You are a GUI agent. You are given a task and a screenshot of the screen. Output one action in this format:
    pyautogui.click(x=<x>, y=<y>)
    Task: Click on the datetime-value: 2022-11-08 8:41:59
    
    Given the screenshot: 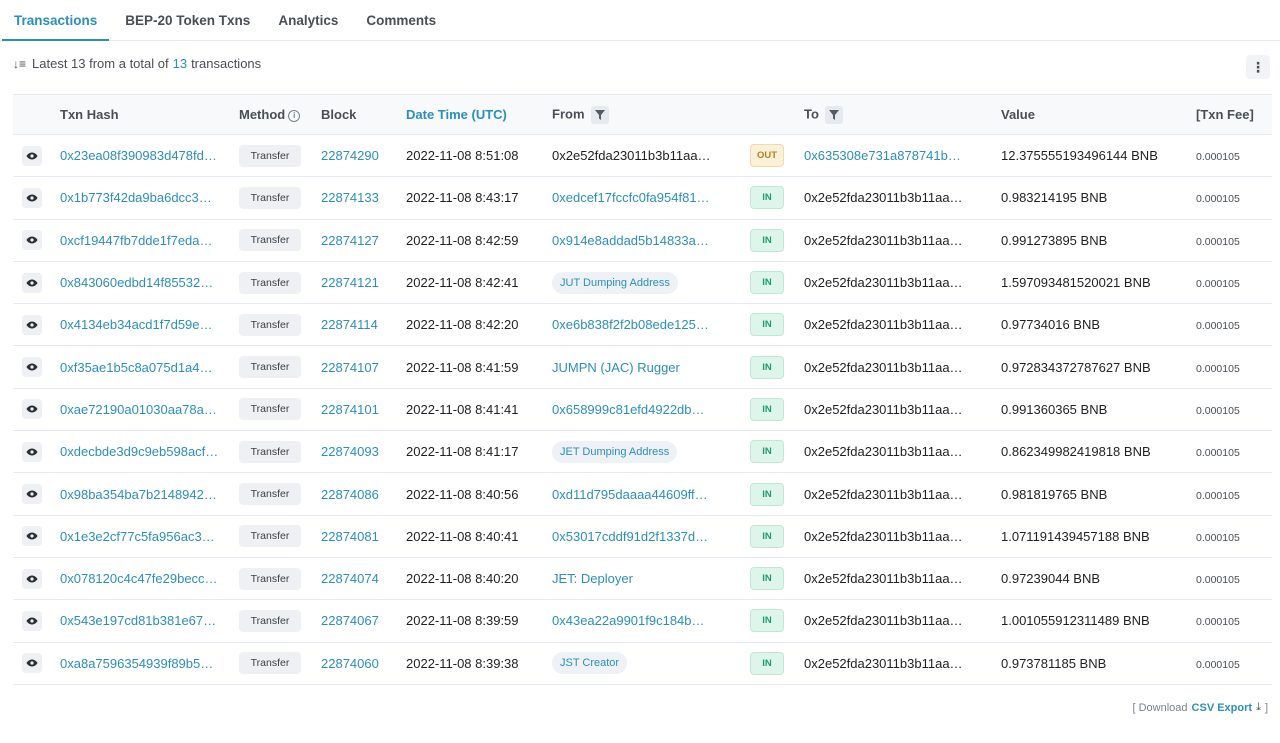 What is the action you would take?
    pyautogui.click(x=462, y=367)
    